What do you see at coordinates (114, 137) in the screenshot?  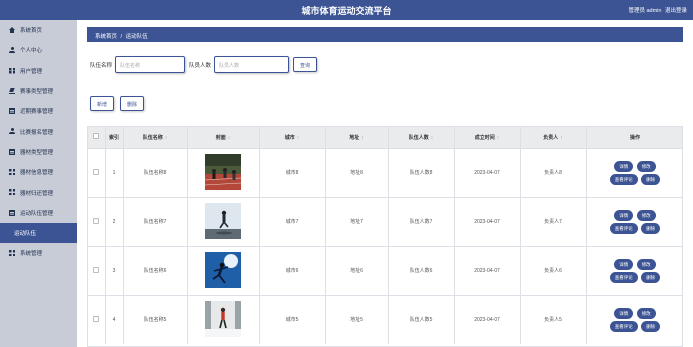 I see `column-header: 索引` at bounding box center [114, 137].